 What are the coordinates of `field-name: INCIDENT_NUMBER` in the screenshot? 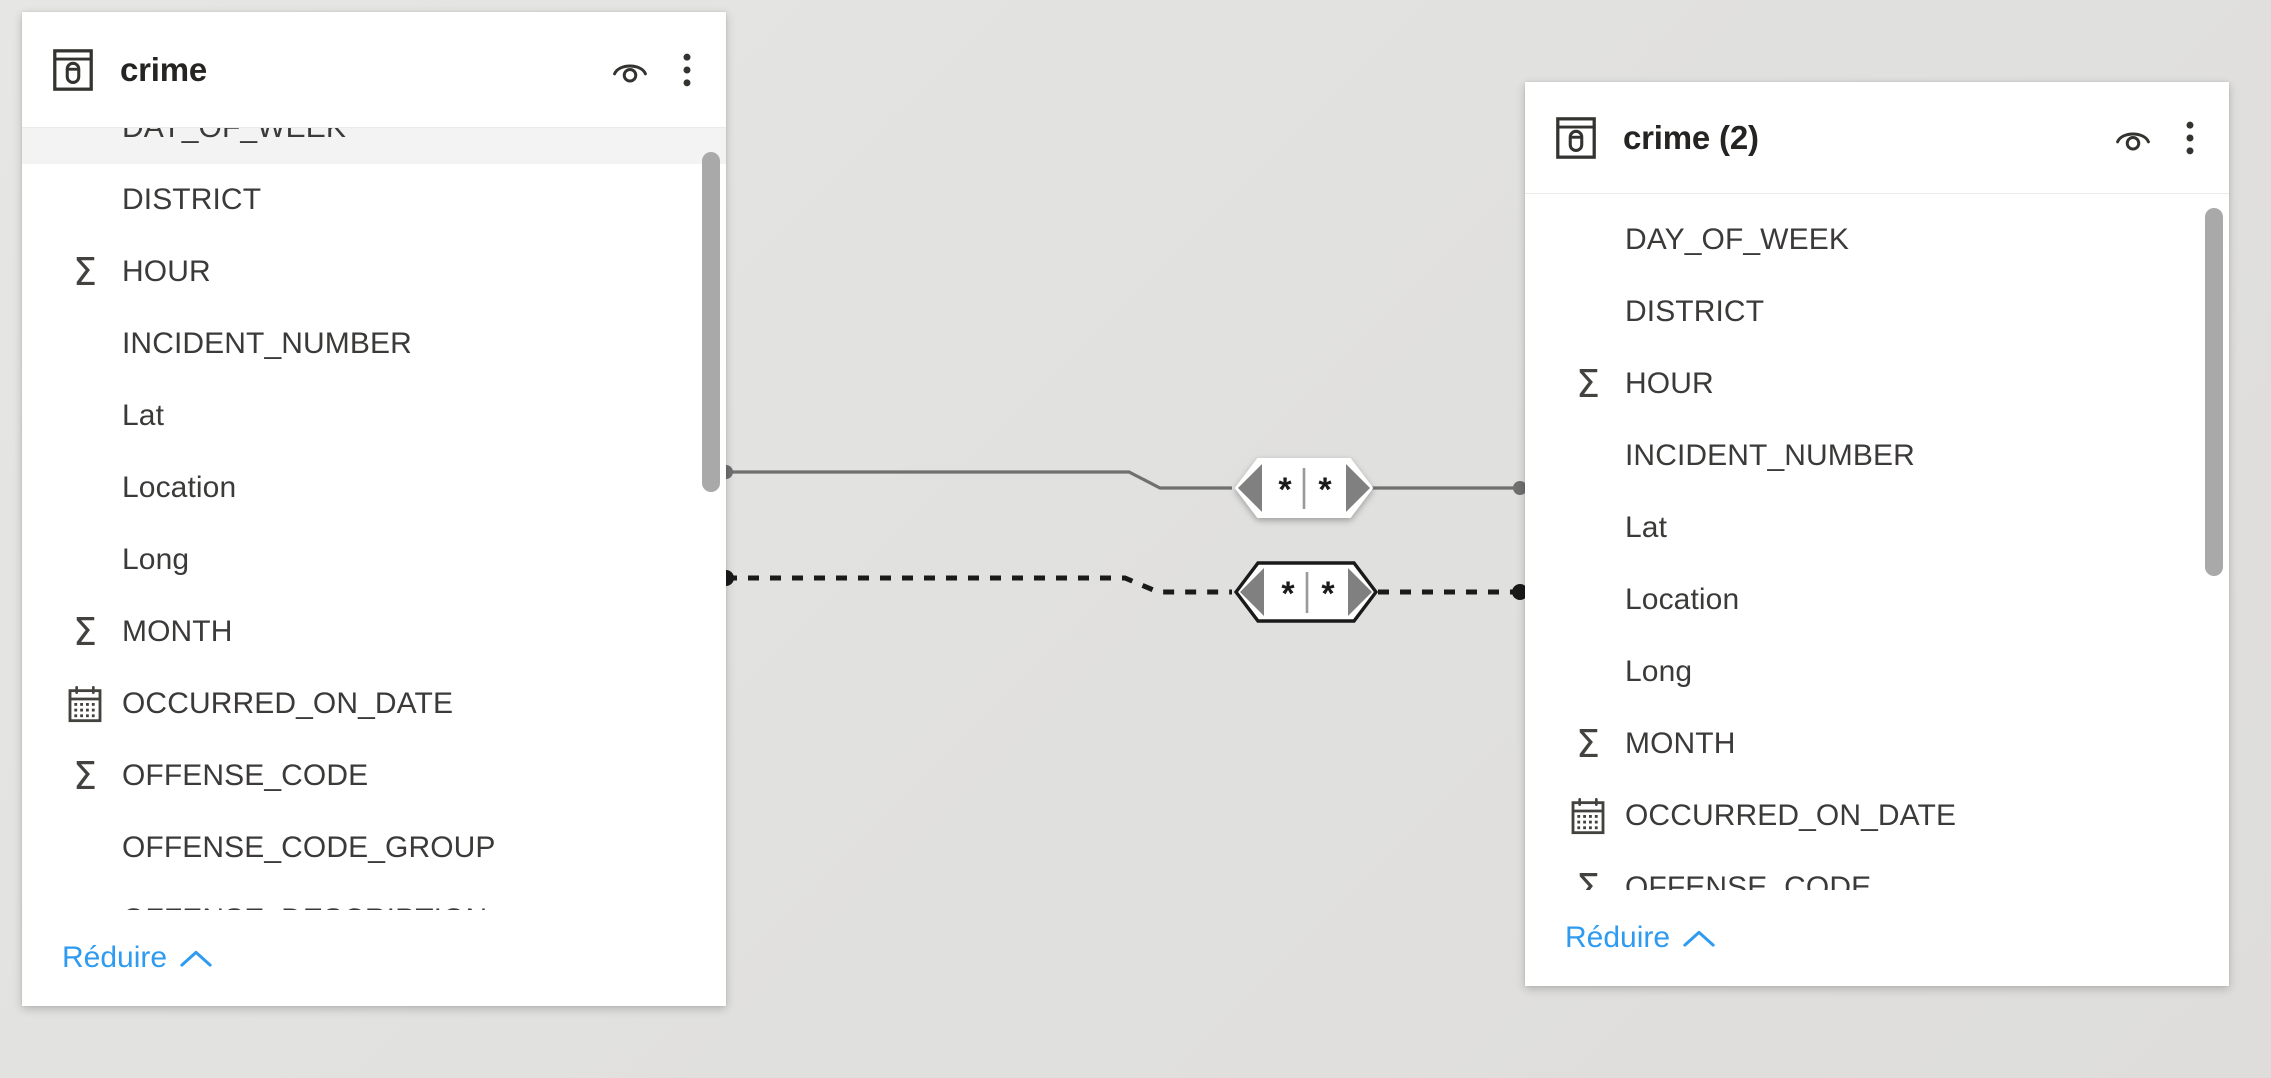 It's located at (267, 343).